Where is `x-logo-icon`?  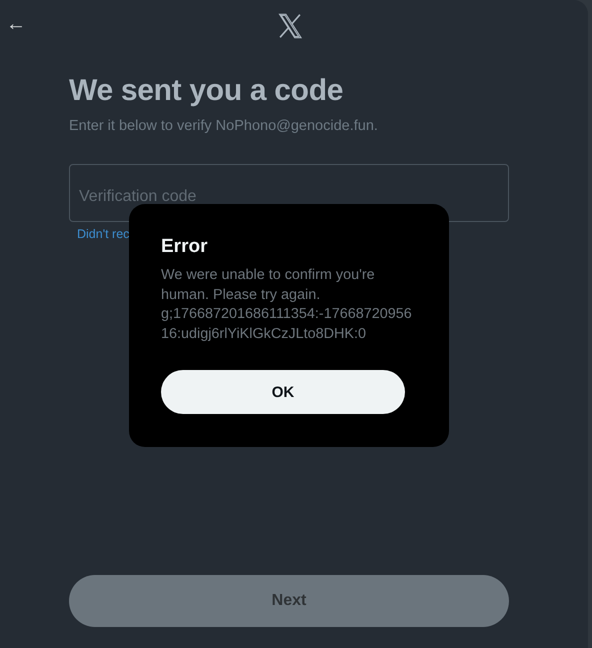 x-logo-icon is located at coordinates (290, 26).